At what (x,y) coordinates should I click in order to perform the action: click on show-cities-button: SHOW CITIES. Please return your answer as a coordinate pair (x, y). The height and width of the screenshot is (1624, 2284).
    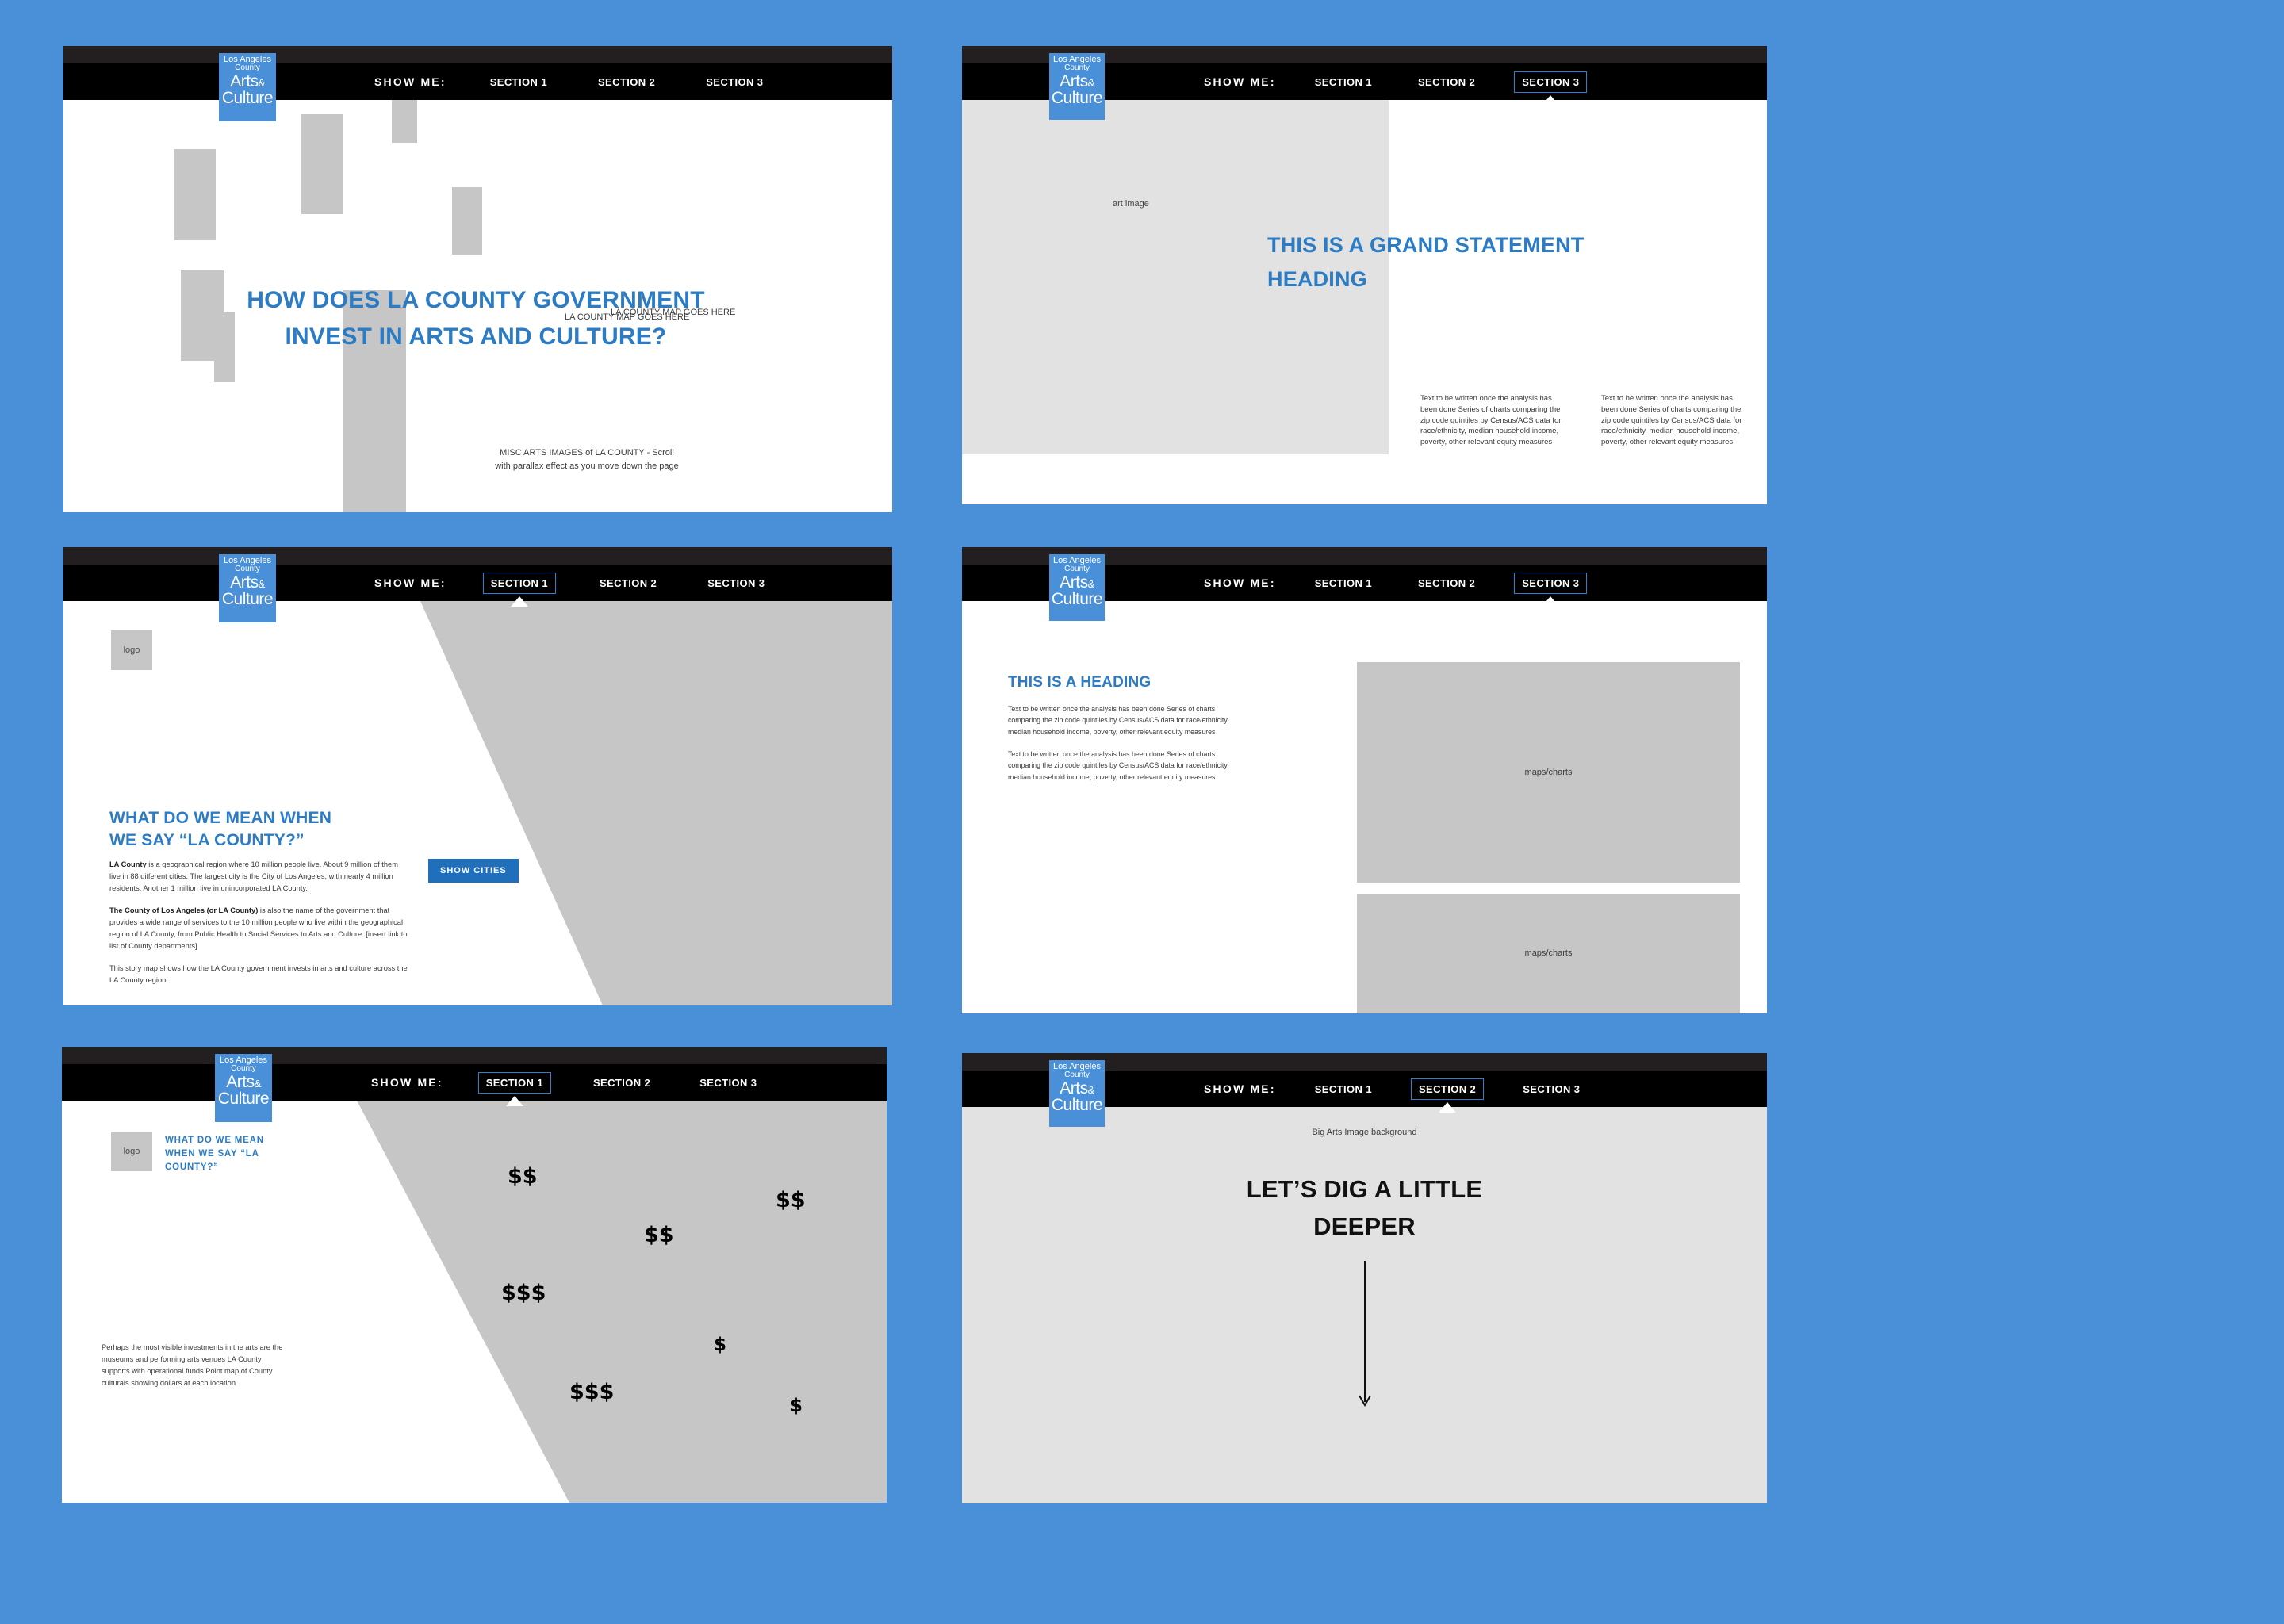
    Looking at the image, I should click on (473, 871).